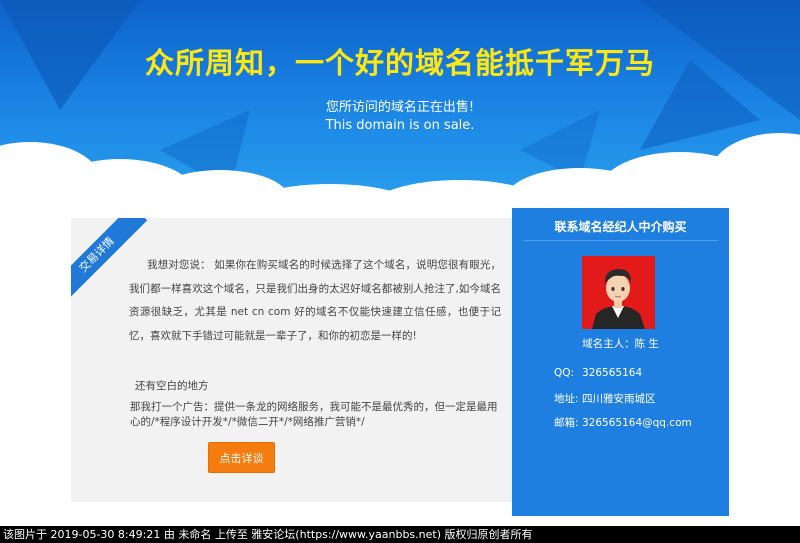 The width and height of the screenshot is (800, 543). I want to click on qq-row: QQ: 326565164, so click(598, 373).